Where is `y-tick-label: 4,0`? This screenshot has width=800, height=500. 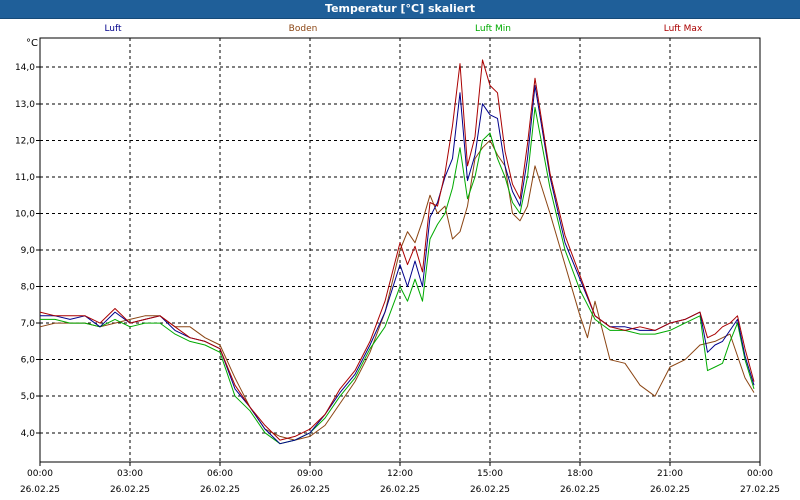 y-tick-label: 4,0 is located at coordinates (28, 434).